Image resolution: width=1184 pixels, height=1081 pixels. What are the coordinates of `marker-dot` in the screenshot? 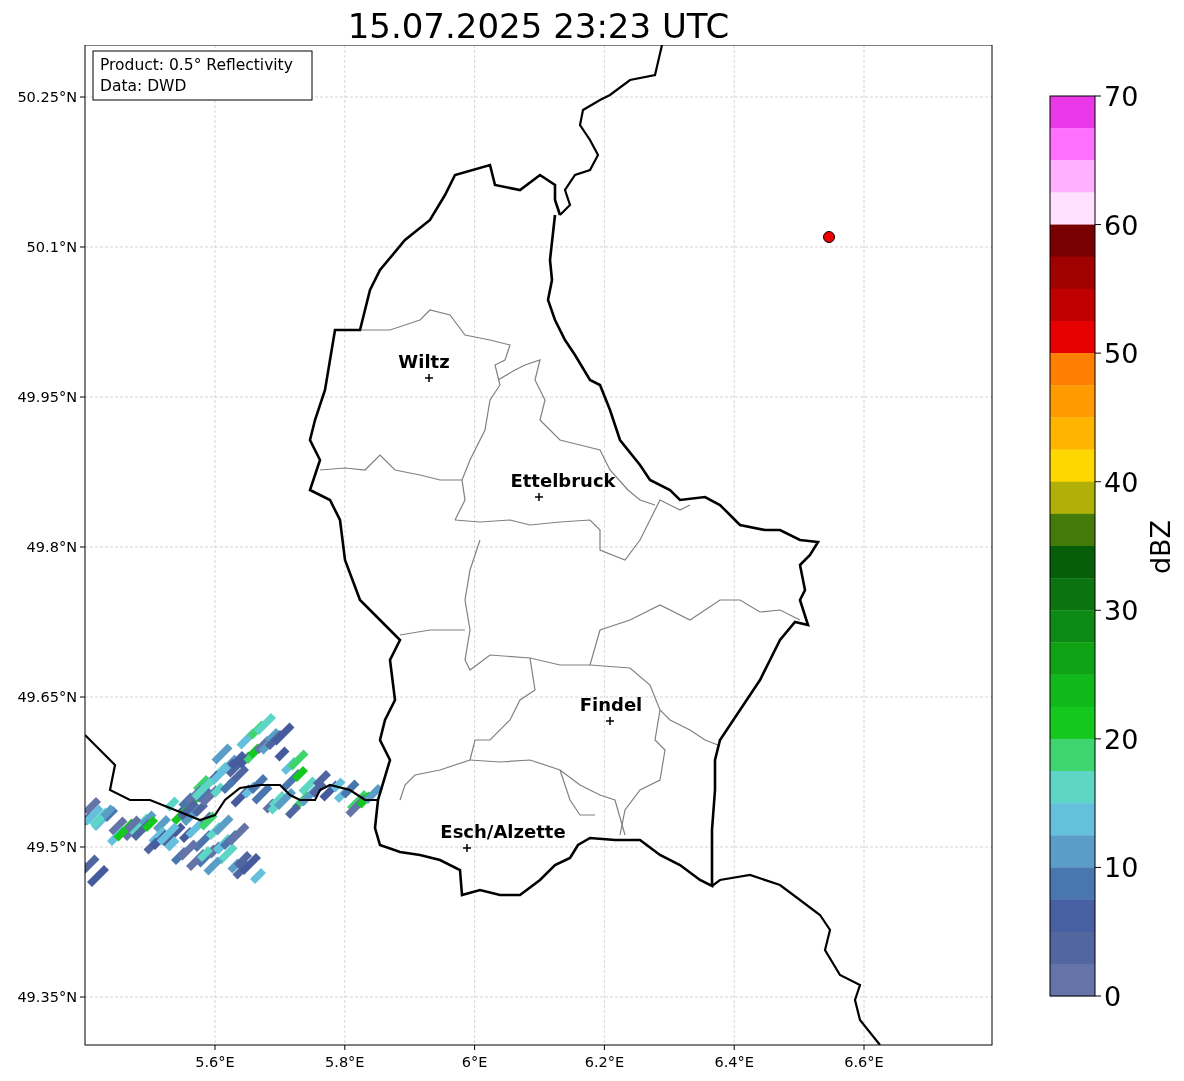 It's located at (829, 237).